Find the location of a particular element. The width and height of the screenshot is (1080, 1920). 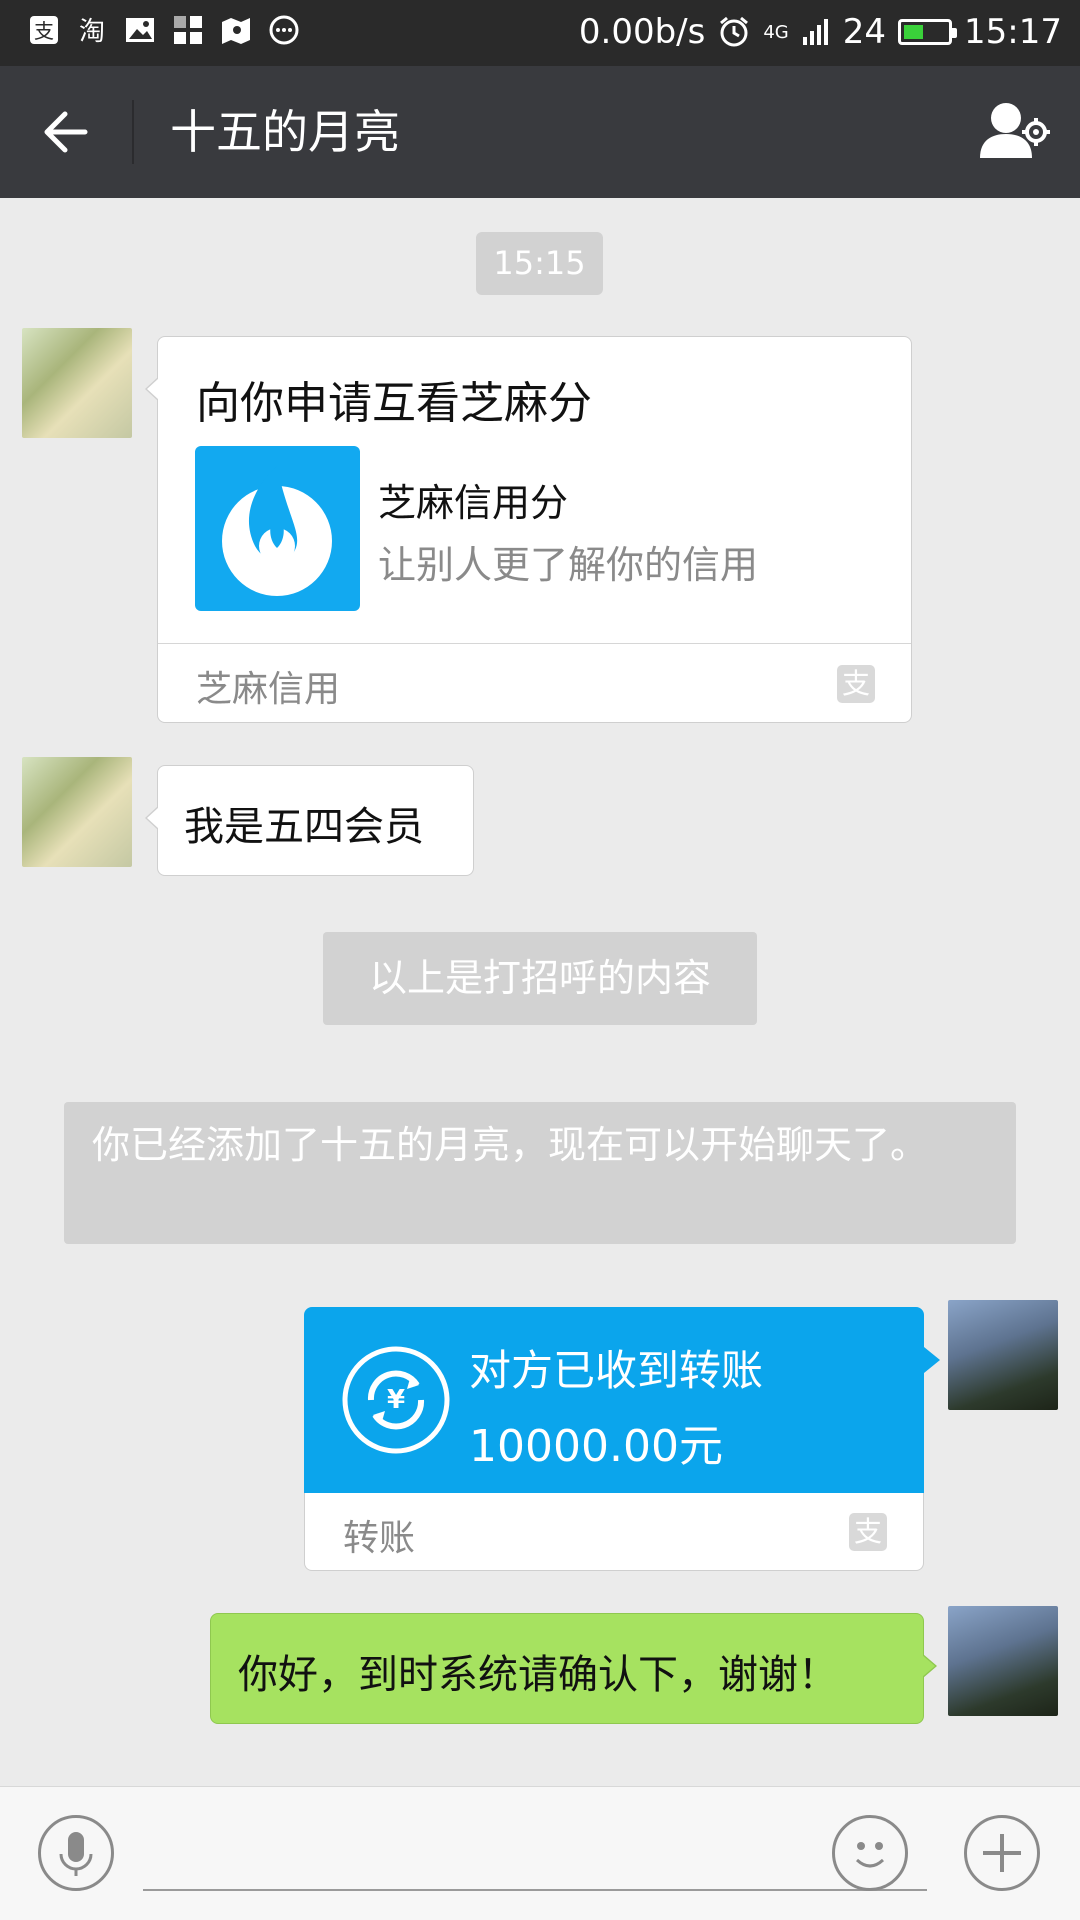

apps-icon is located at coordinates (188, 30).